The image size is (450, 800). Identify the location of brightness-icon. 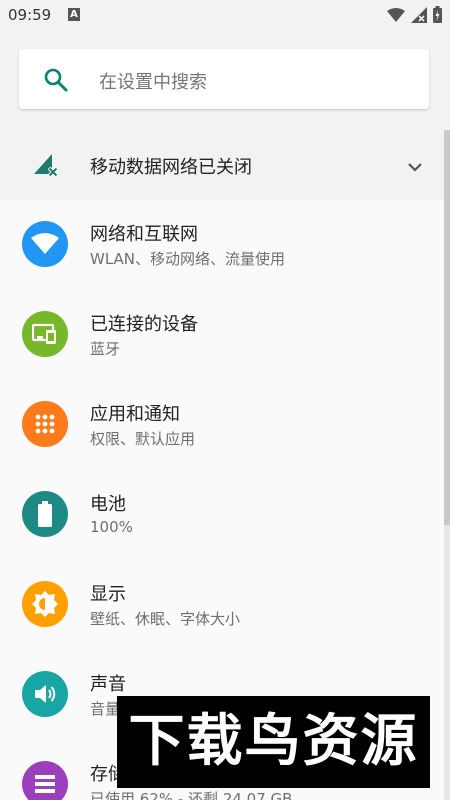
(45, 604).